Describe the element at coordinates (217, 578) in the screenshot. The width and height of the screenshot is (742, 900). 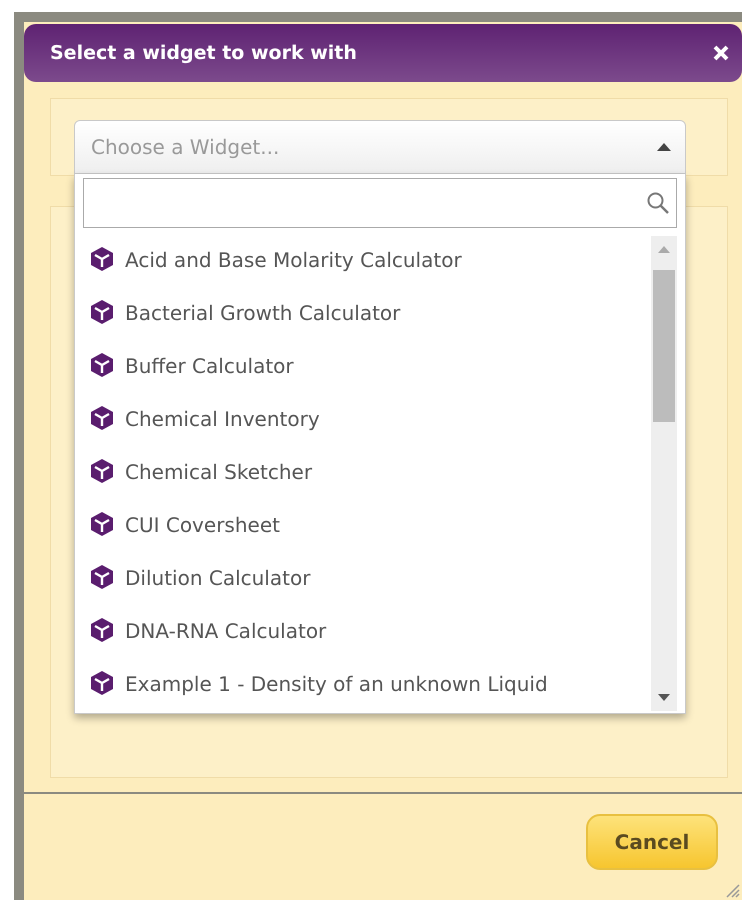
I see `option-label: Dilution Calculator` at that location.